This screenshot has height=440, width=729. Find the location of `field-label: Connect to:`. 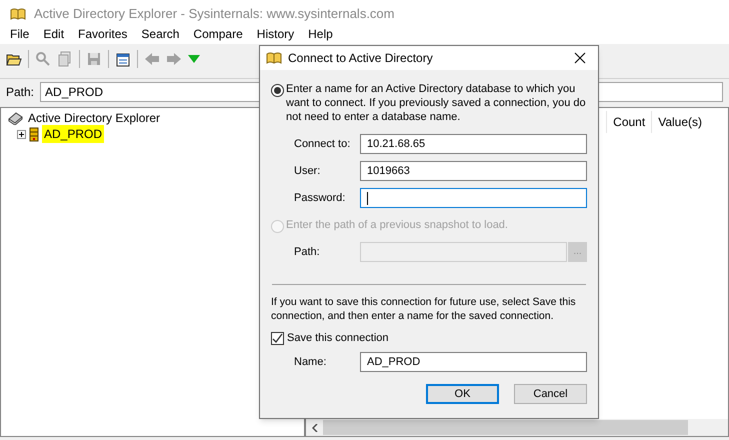

field-label: Connect to: is located at coordinates (323, 144).